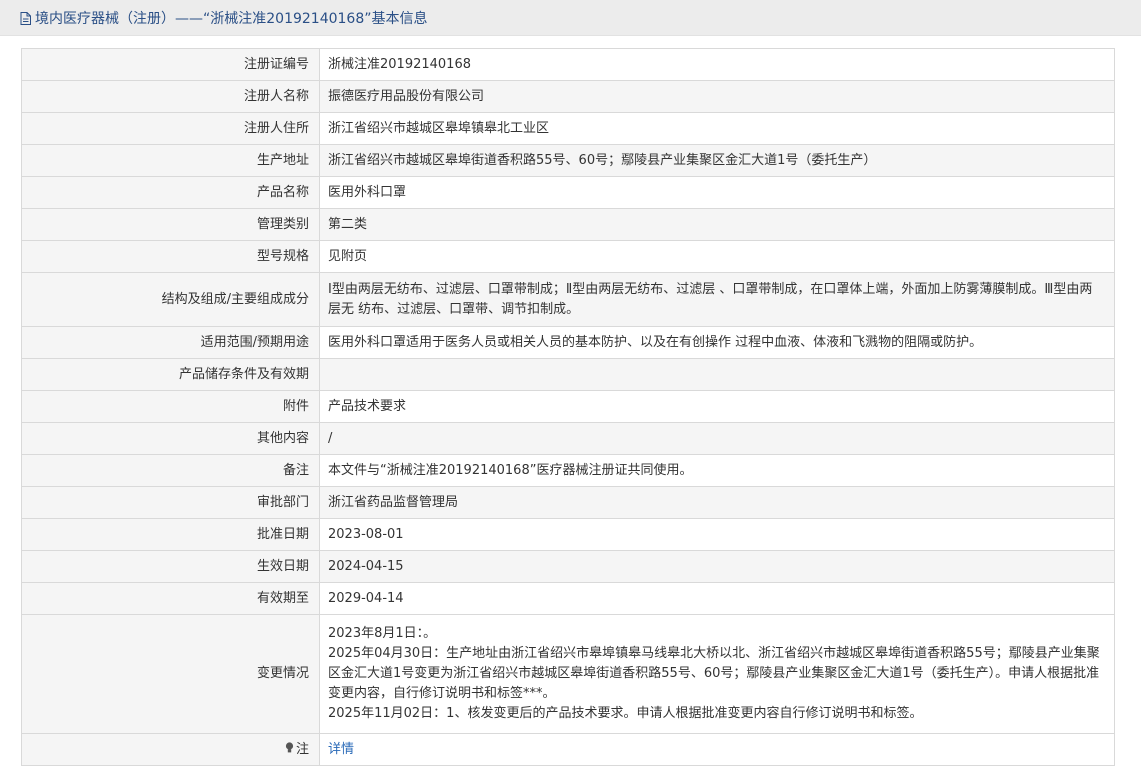  What do you see at coordinates (717, 128) in the screenshot?
I see `row-value: 浙江省绍兴市越城区皋埠镇皋北工业区` at bounding box center [717, 128].